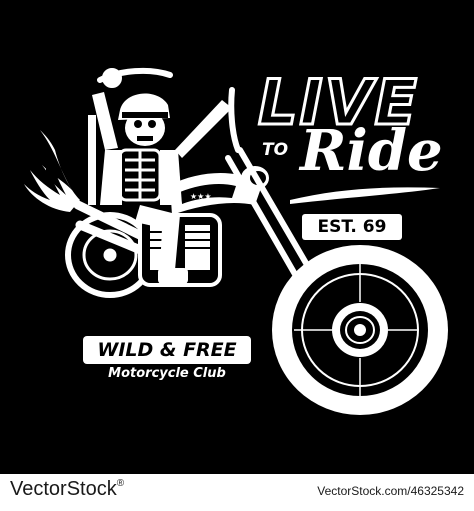  Describe the element at coordinates (352, 227) in the screenshot. I see `est-badge: EST. 69` at that location.